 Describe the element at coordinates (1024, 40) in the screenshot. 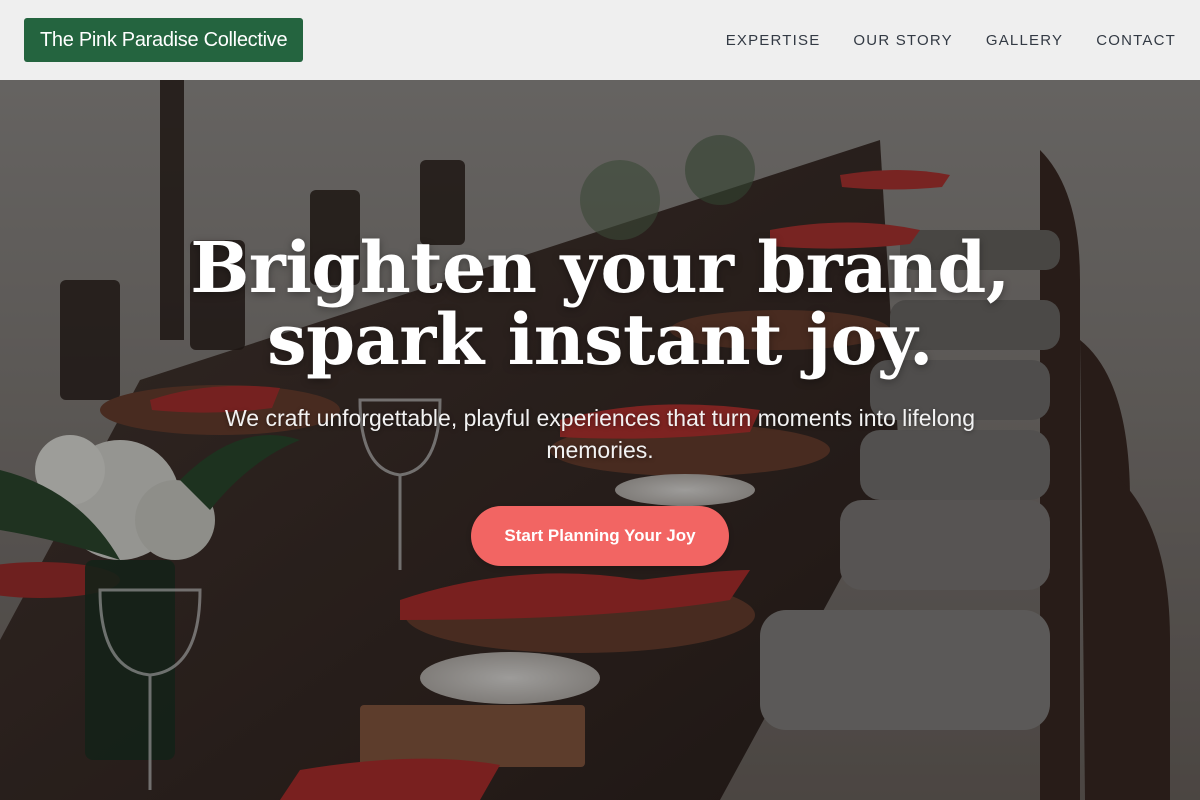

I see `nav-link-gallery: GALLERY` at that location.